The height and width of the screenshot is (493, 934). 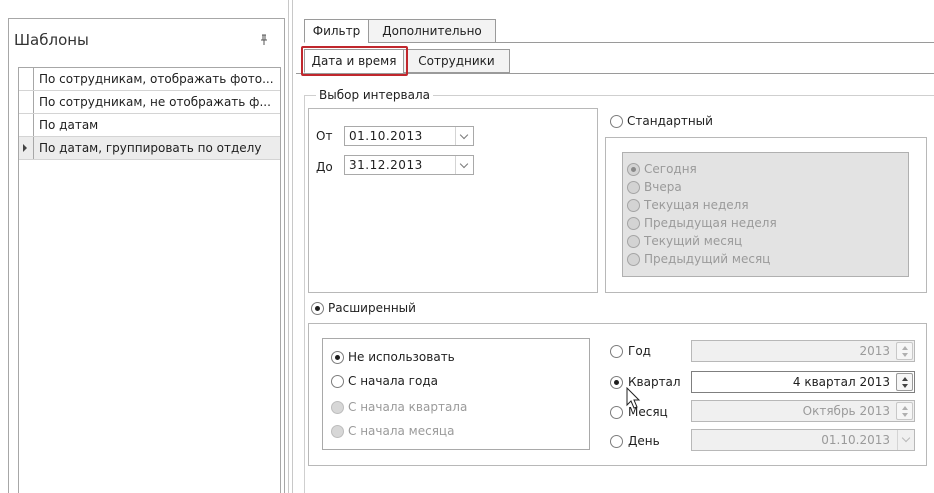 I want to click on month-spin-field: Октябрь 2013, so click(x=803, y=411).